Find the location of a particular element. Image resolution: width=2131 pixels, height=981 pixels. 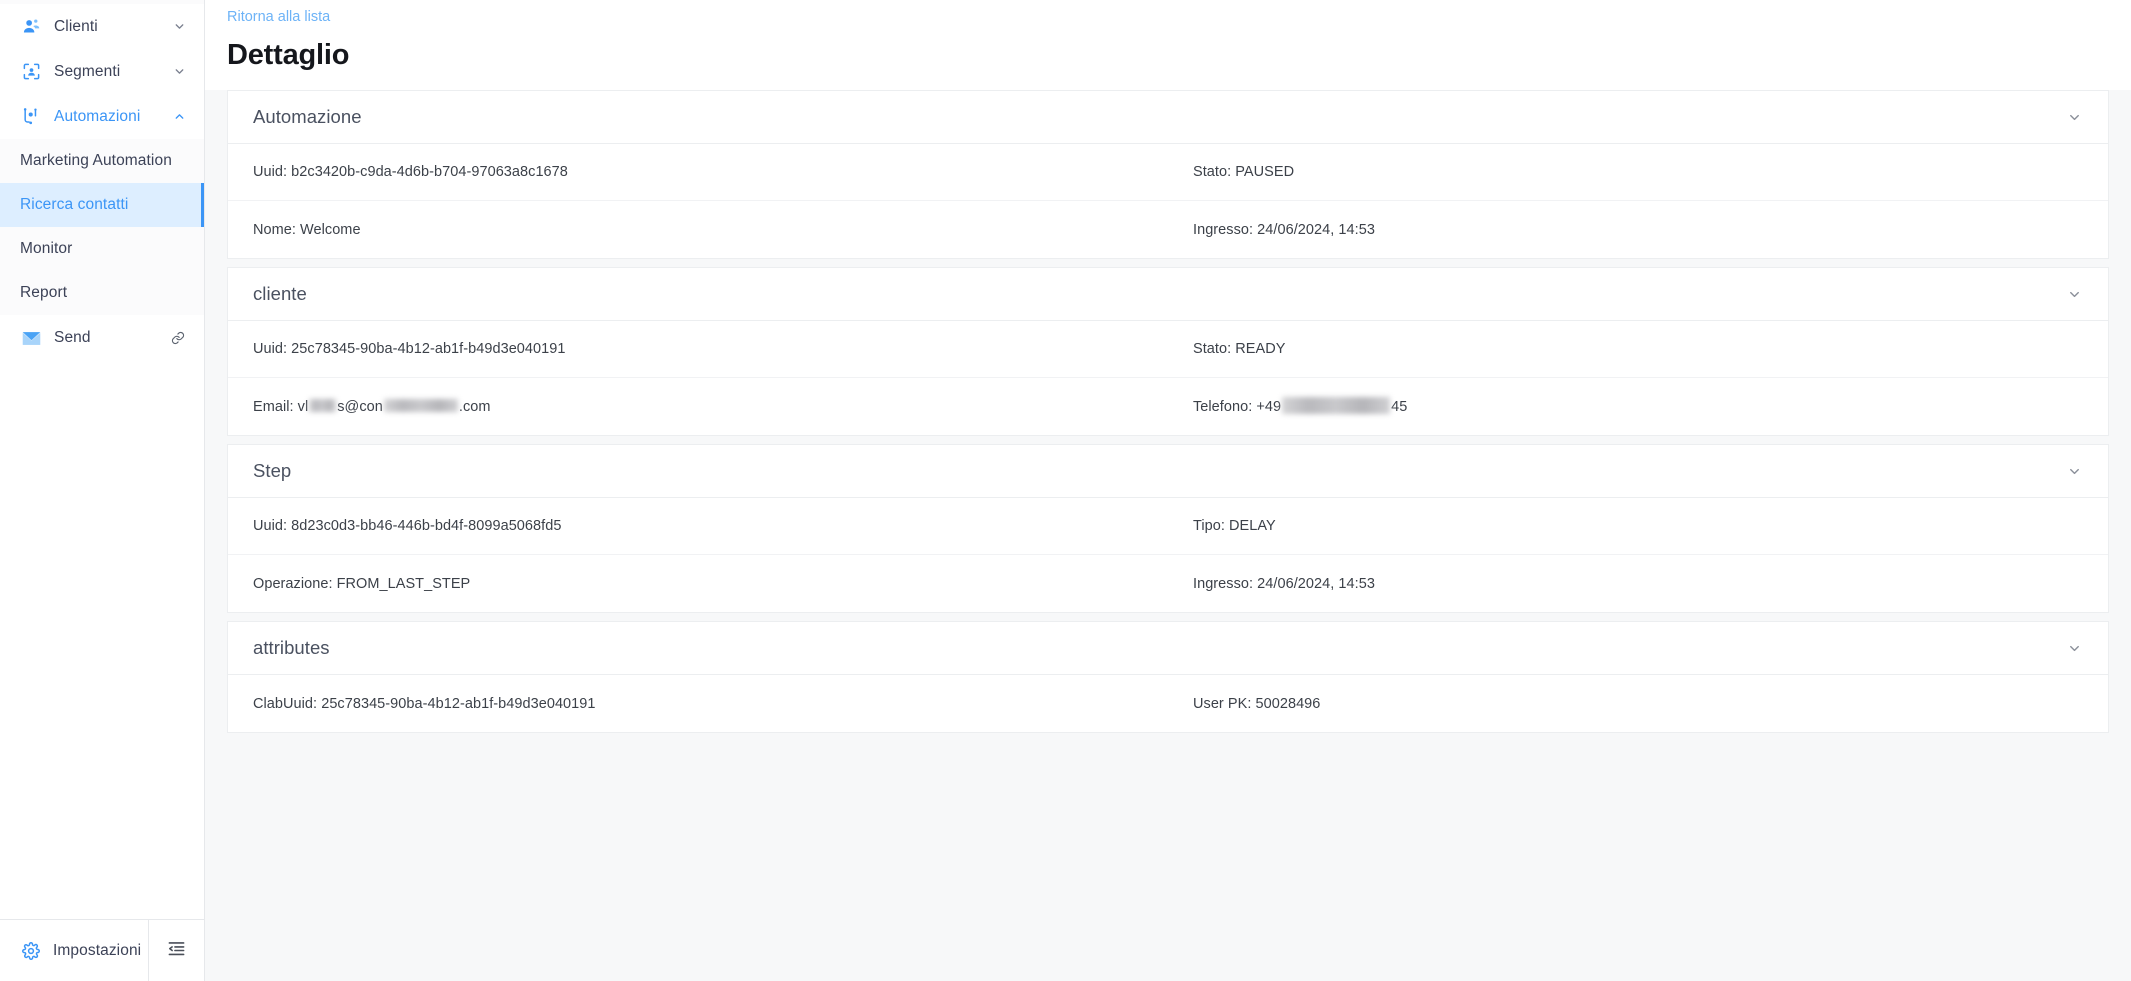

collapse-sidebar-icon is located at coordinates (176, 951).